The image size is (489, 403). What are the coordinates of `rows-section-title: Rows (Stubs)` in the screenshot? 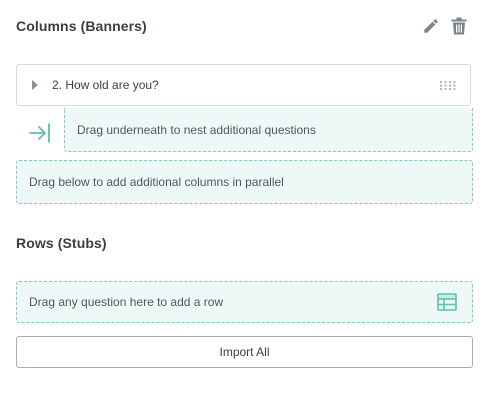 It's located at (61, 243).